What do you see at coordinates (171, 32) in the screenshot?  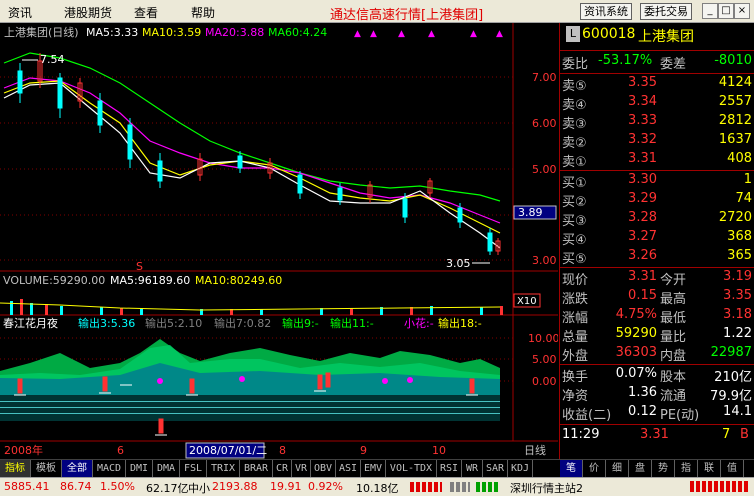 I see `ma10-label: MA10:3.59` at bounding box center [171, 32].